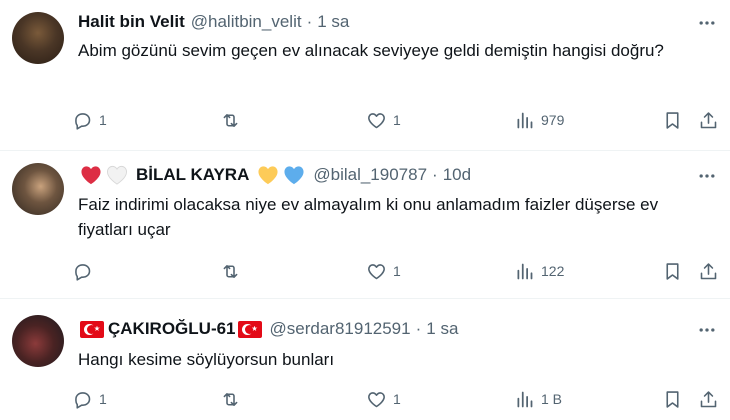 This screenshot has height=420, width=730. Describe the element at coordinates (552, 399) in the screenshot. I see `view-count: 1 B` at that location.